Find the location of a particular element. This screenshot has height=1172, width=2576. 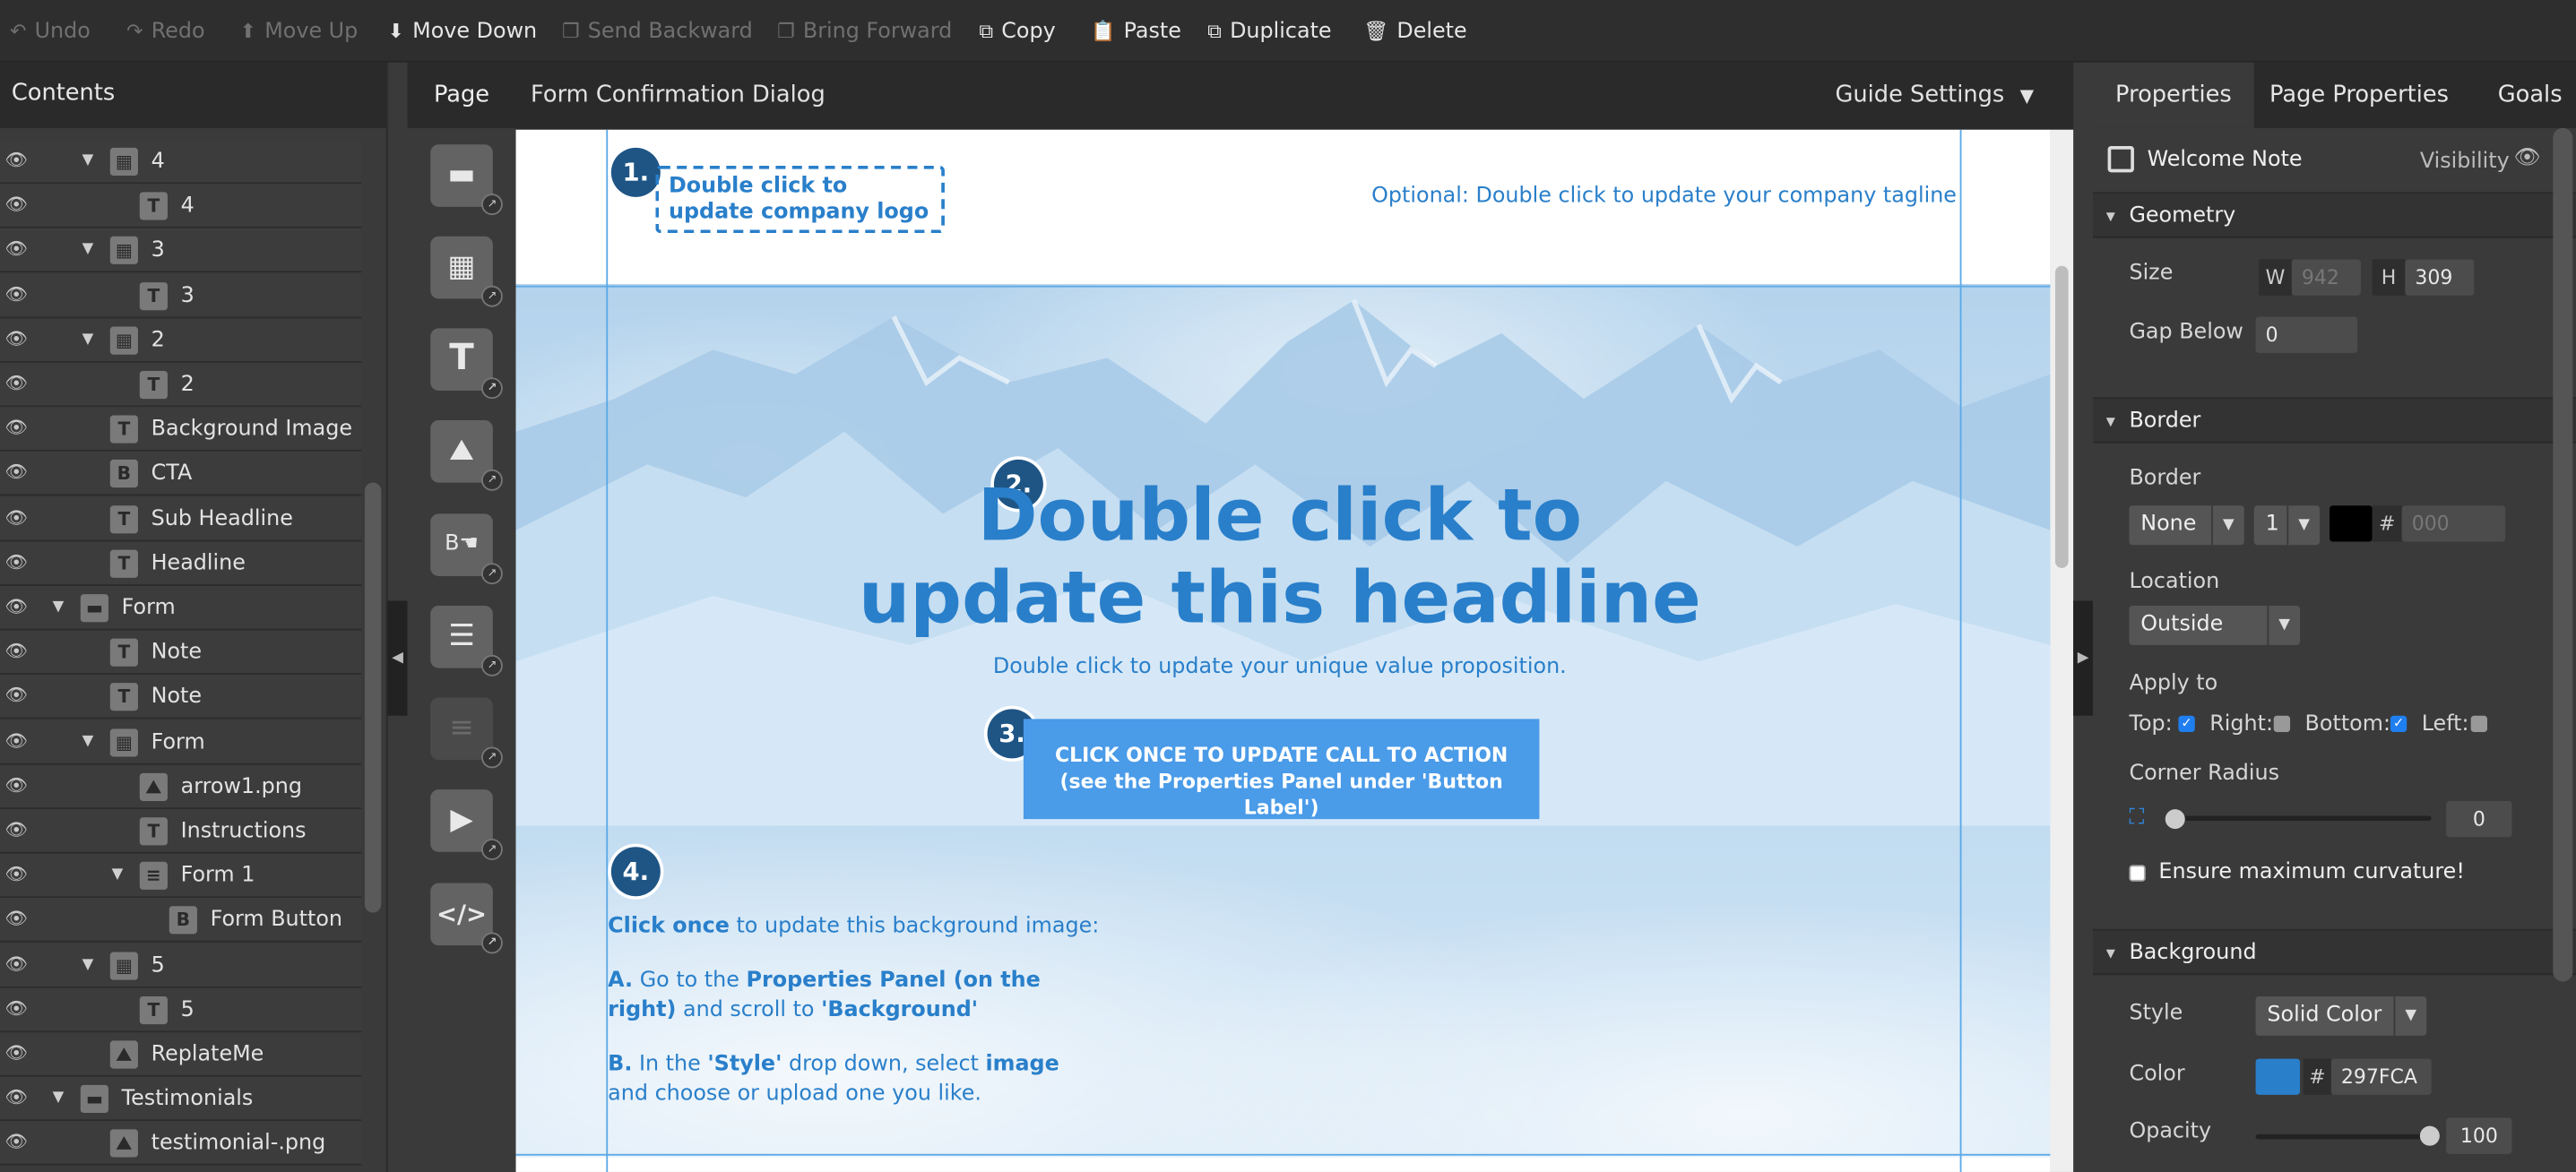

bottom-checkbox: ✓ is located at coordinates (2398, 724).